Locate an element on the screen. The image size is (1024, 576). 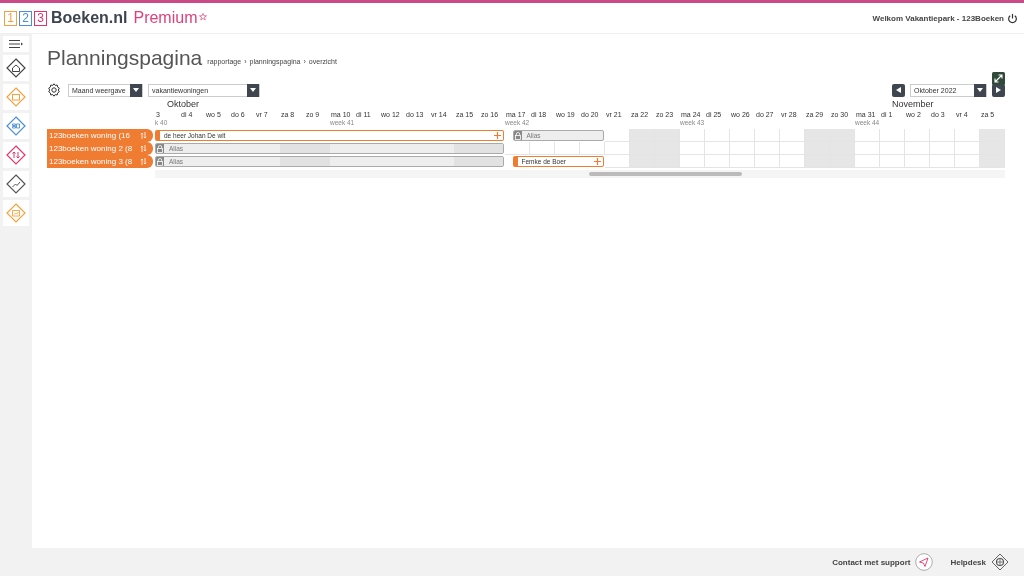
star-icon is located at coordinates (203, 17).